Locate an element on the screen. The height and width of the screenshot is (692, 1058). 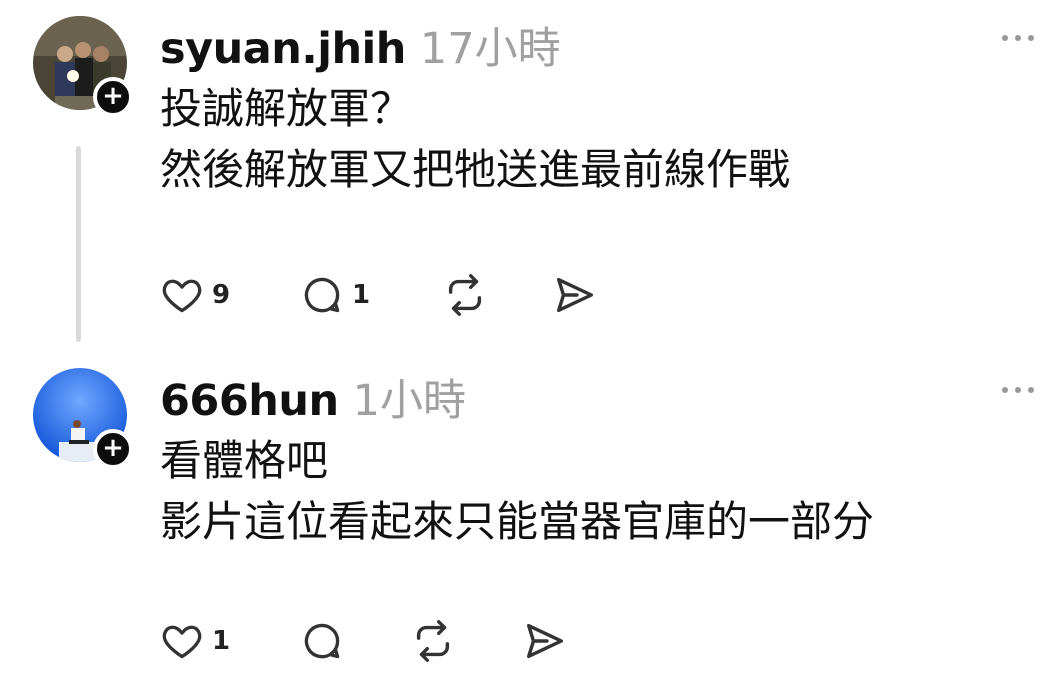
post-text: 看體格吧 影片這位看起來只能當器官庫的一部分 is located at coordinates (517, 491).